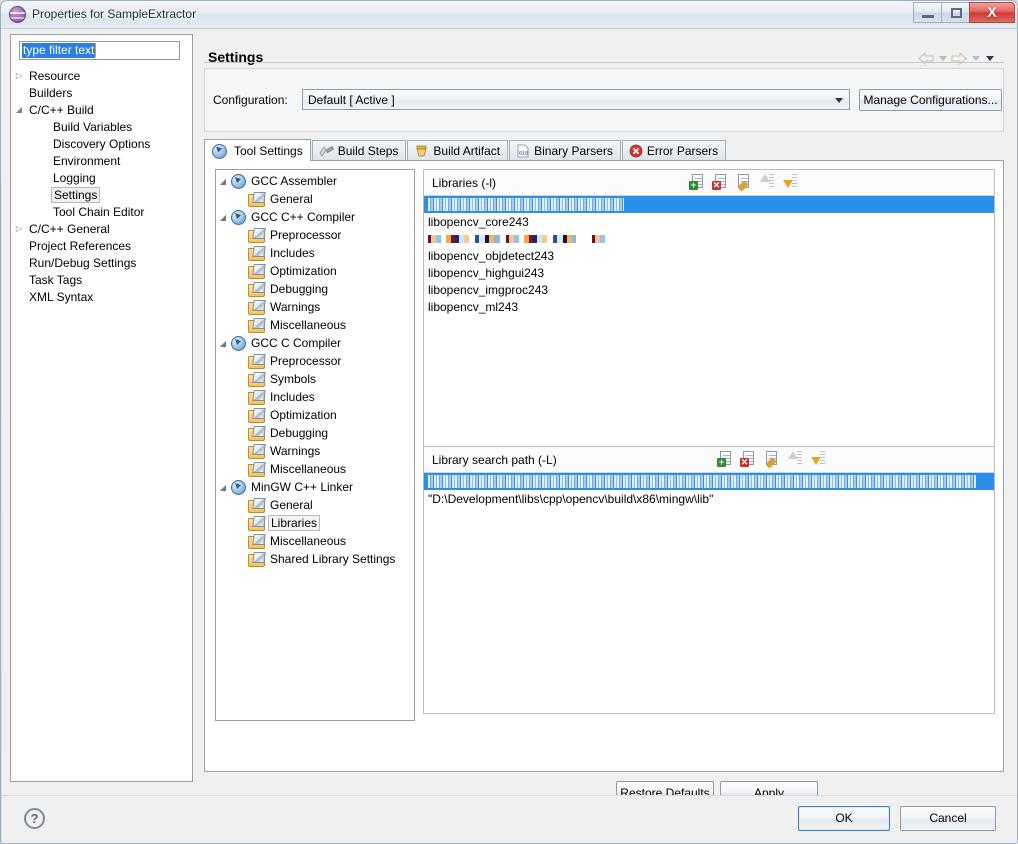 The height and width of the screenshot is (844, 1018). I want to click on configuration-select: Default [ Active ], so click(576, 99).